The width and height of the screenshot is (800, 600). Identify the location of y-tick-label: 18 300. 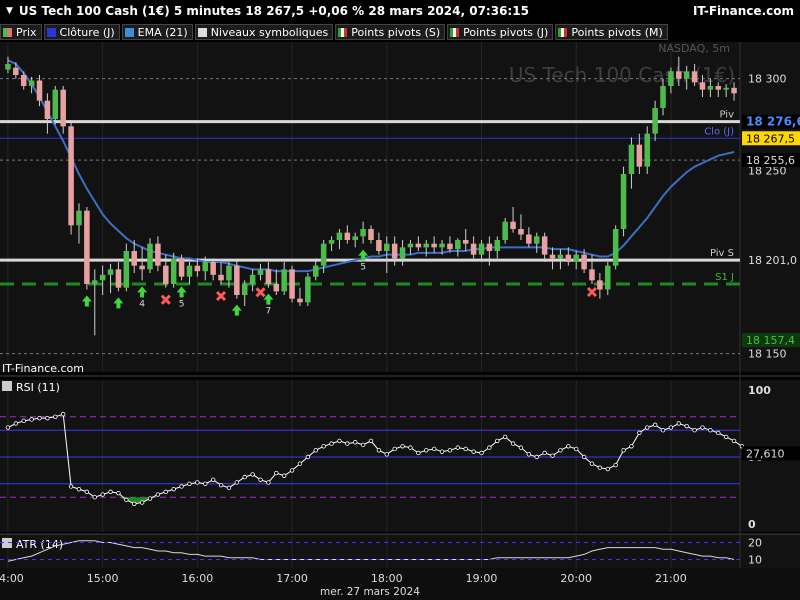
(767, 79).